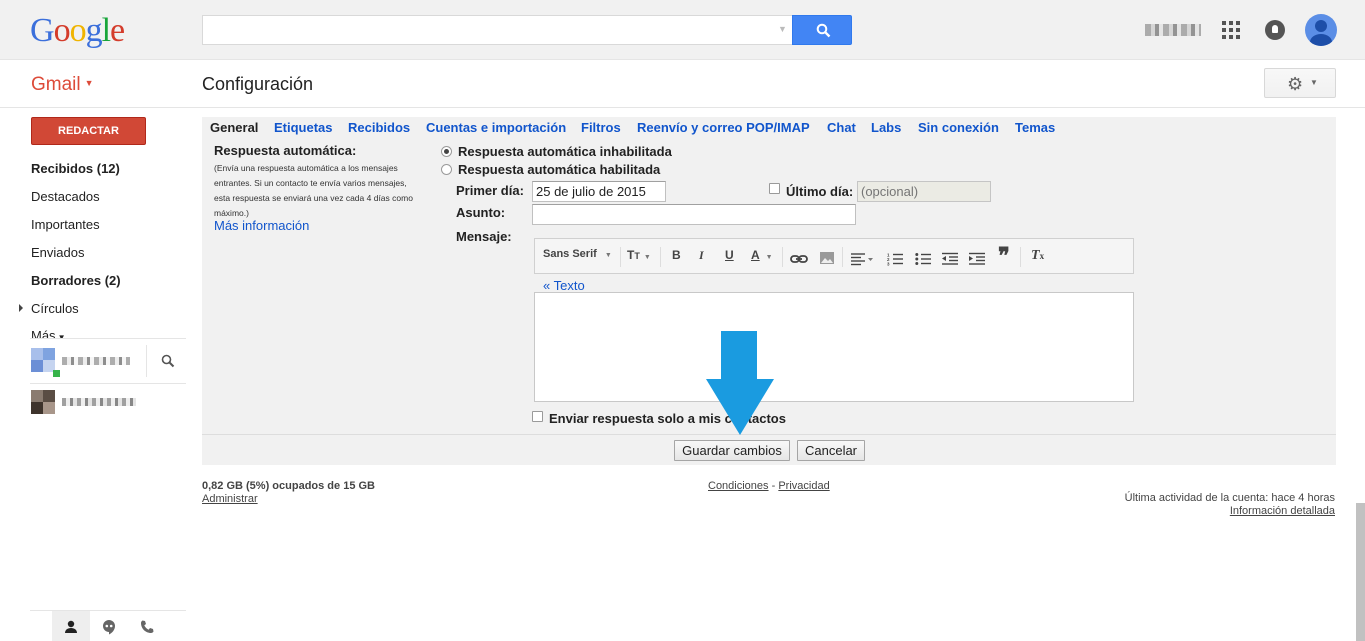 Image resolution: width=1365 pixels, height=641 pixels. What do you see at coordinates (446, 169) in the screenshot?
I see `radio-vacation-on` at bounding box center [446, 169].